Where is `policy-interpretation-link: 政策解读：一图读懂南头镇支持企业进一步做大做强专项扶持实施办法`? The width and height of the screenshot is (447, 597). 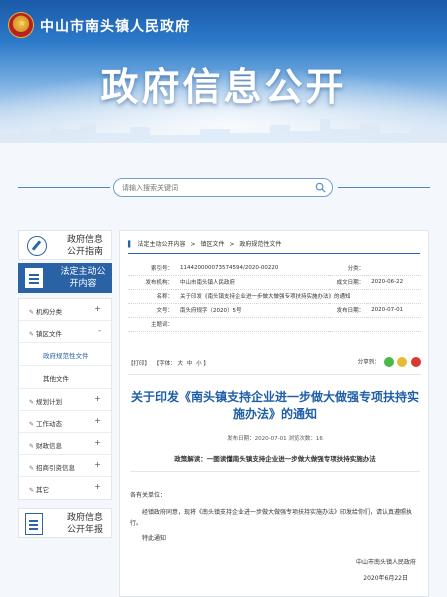 policy-interpretation-link: 政策解读：一图读懂南头镇支持企业进一步做大做强专项扶持实施办法 is located at coordinates (275, 458).